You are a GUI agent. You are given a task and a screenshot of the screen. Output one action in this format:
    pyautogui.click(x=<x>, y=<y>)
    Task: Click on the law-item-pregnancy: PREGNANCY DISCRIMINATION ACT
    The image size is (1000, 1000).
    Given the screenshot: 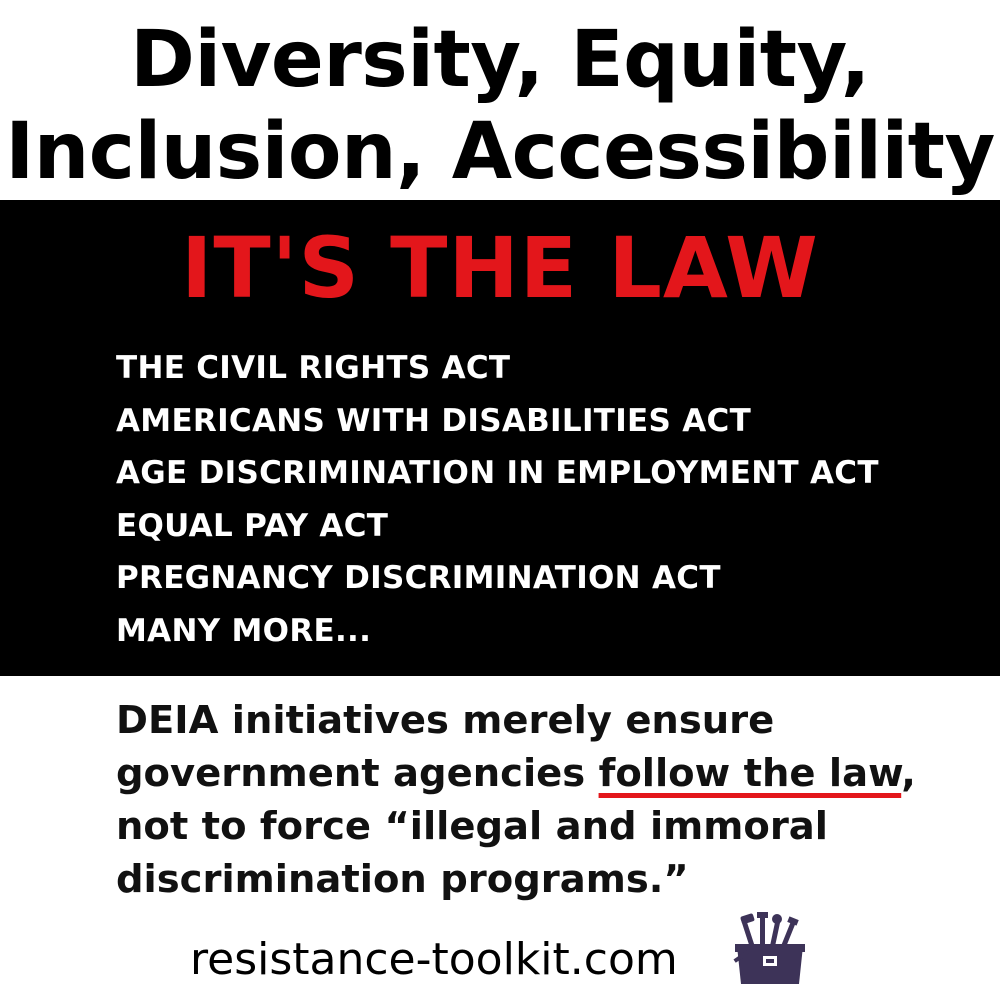 What is the action you would take?
    pyautogui.click(x=418, y=578)
    